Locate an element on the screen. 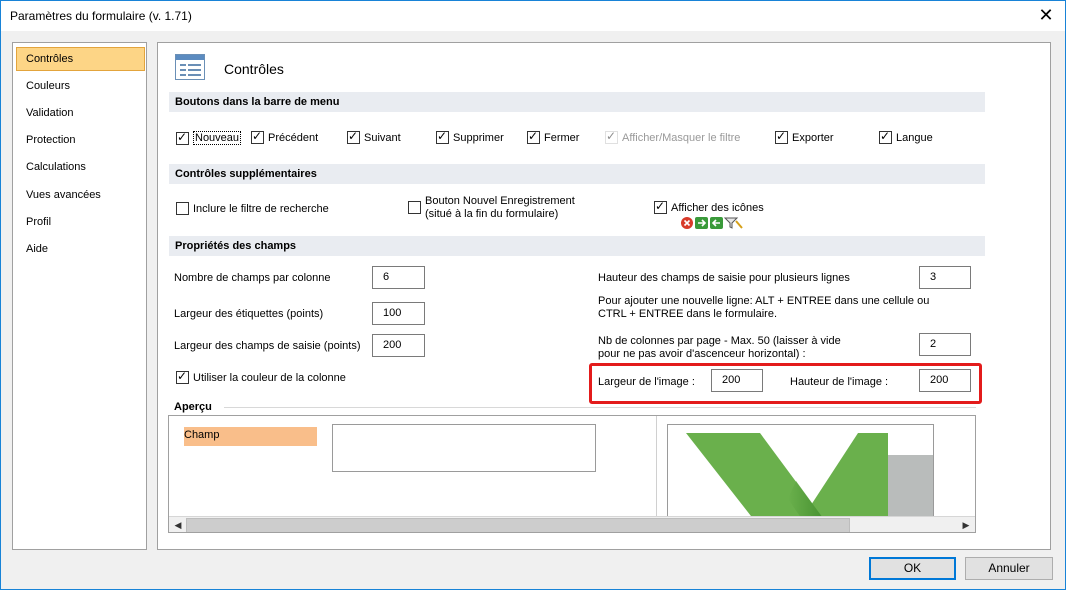 This screenshot has width=1066, height=590. preview-field-label: Champ is located at coordinates (250, 436).